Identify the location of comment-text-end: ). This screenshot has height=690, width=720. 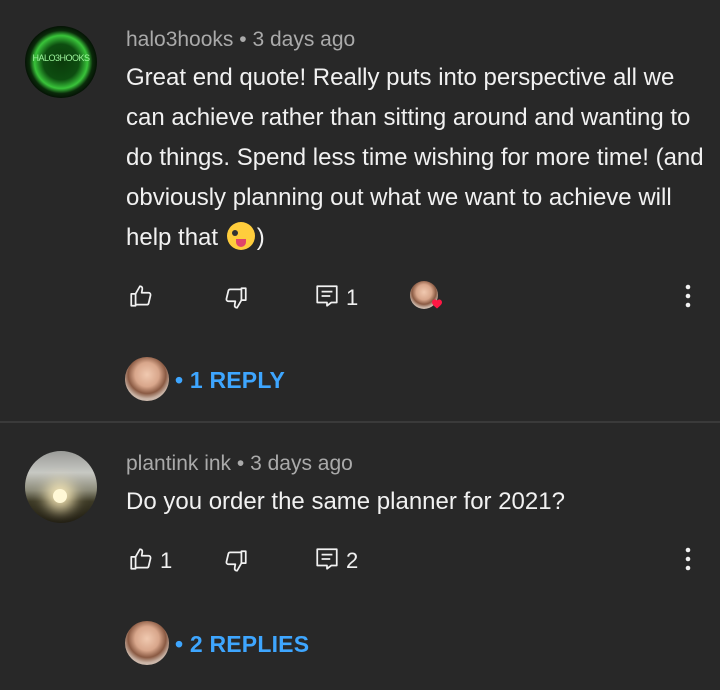
(260, 237).